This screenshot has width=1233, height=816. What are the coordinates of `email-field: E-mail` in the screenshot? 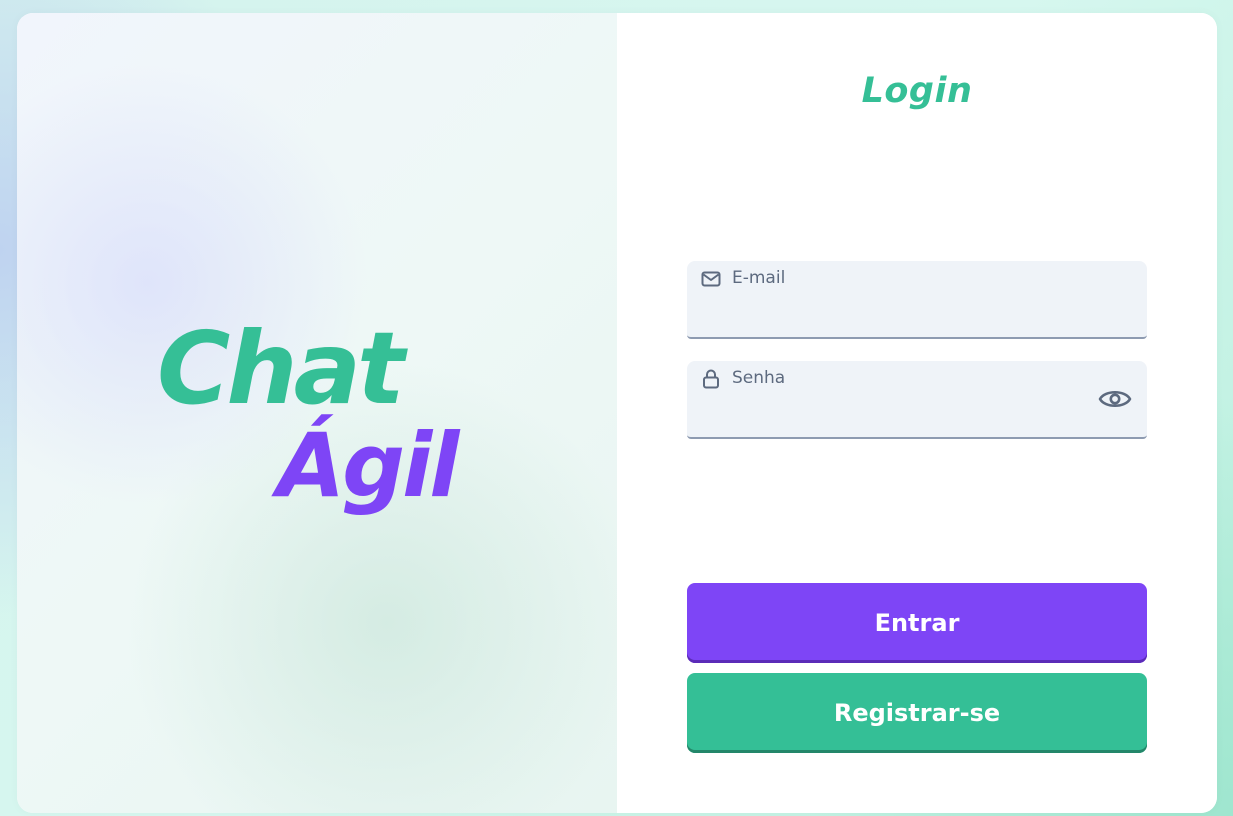 It's located at (917, 300).